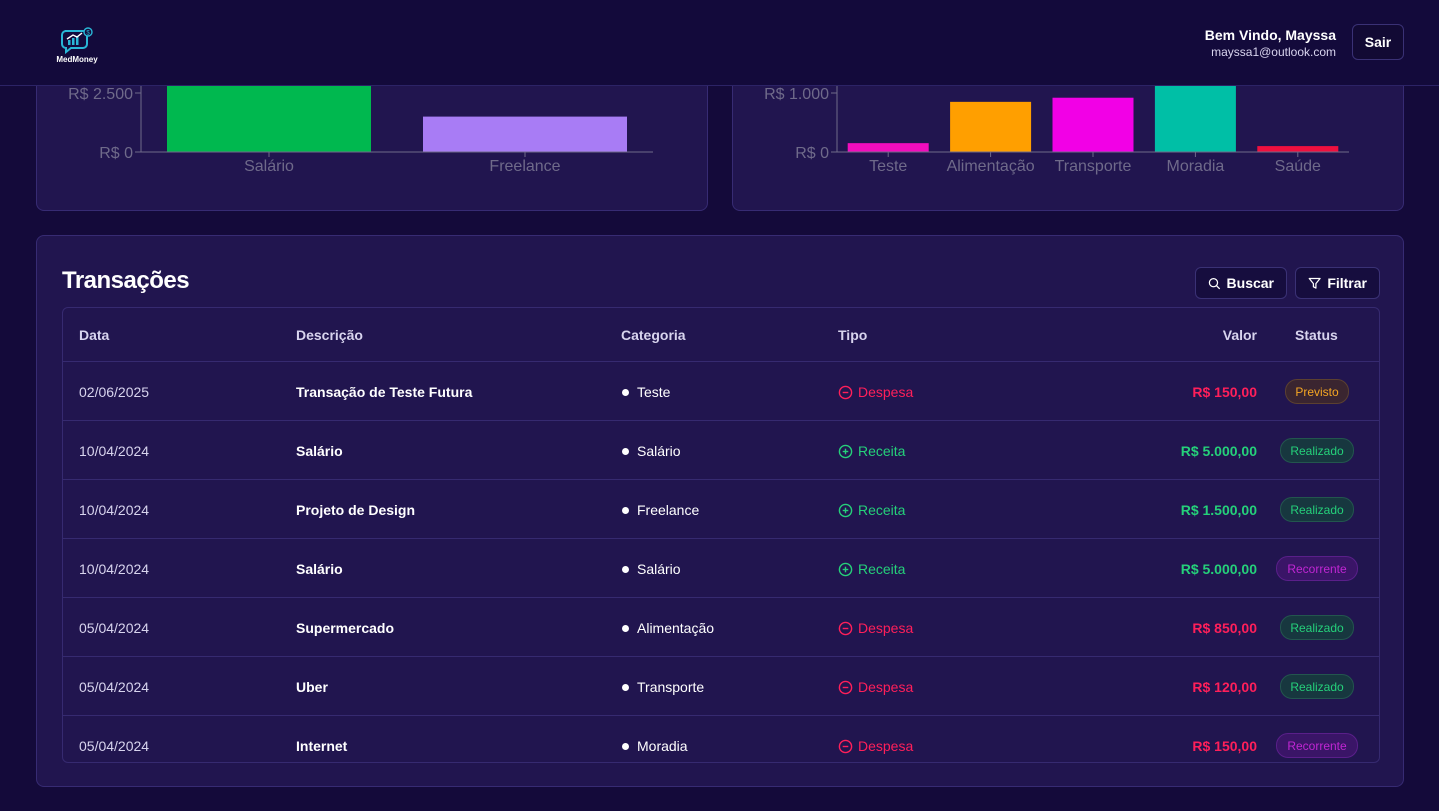 Image resolution: width=1439 pixels, height=811 pixels. Describe the element at coordinates (1240, 335) in the screenshot. I see `column-header-value: Valor` at that location.